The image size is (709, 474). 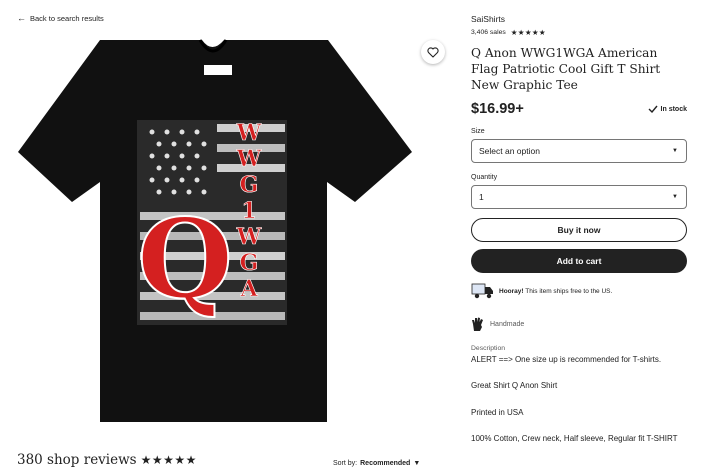 What do you see at coordinates (673, 109) in the screenshot?
I see `stock-label: In stock` at bounding box center [673, 109].